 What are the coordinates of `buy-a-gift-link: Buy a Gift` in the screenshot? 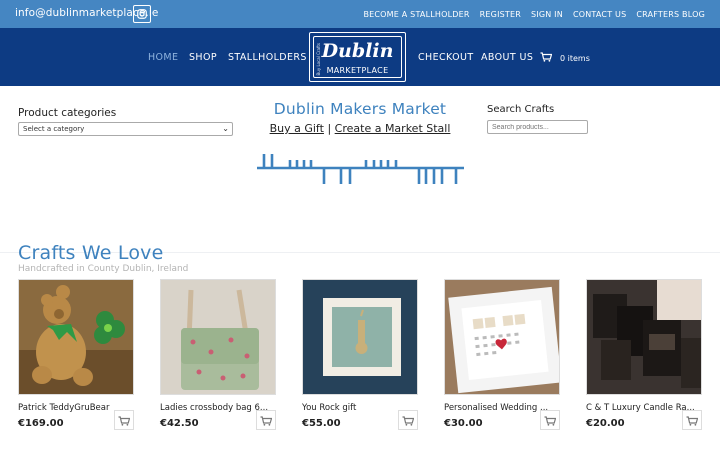 It's located at (297, 128).